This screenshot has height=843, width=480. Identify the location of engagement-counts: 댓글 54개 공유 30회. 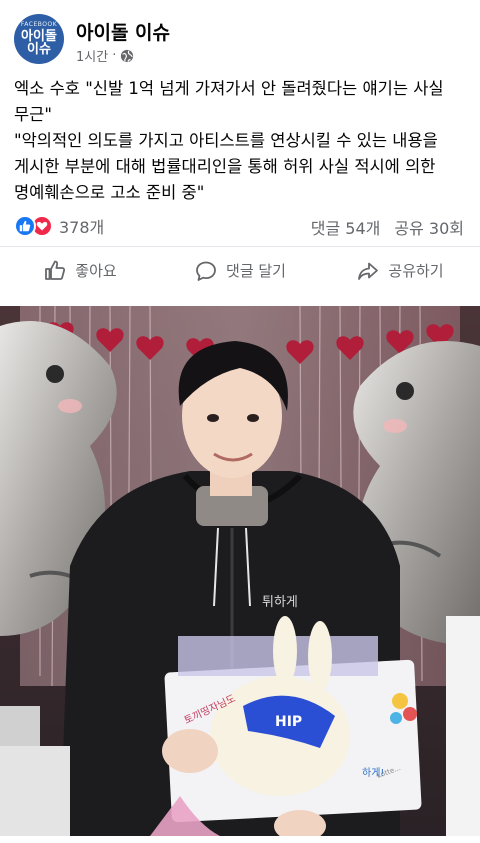
(387, 227).